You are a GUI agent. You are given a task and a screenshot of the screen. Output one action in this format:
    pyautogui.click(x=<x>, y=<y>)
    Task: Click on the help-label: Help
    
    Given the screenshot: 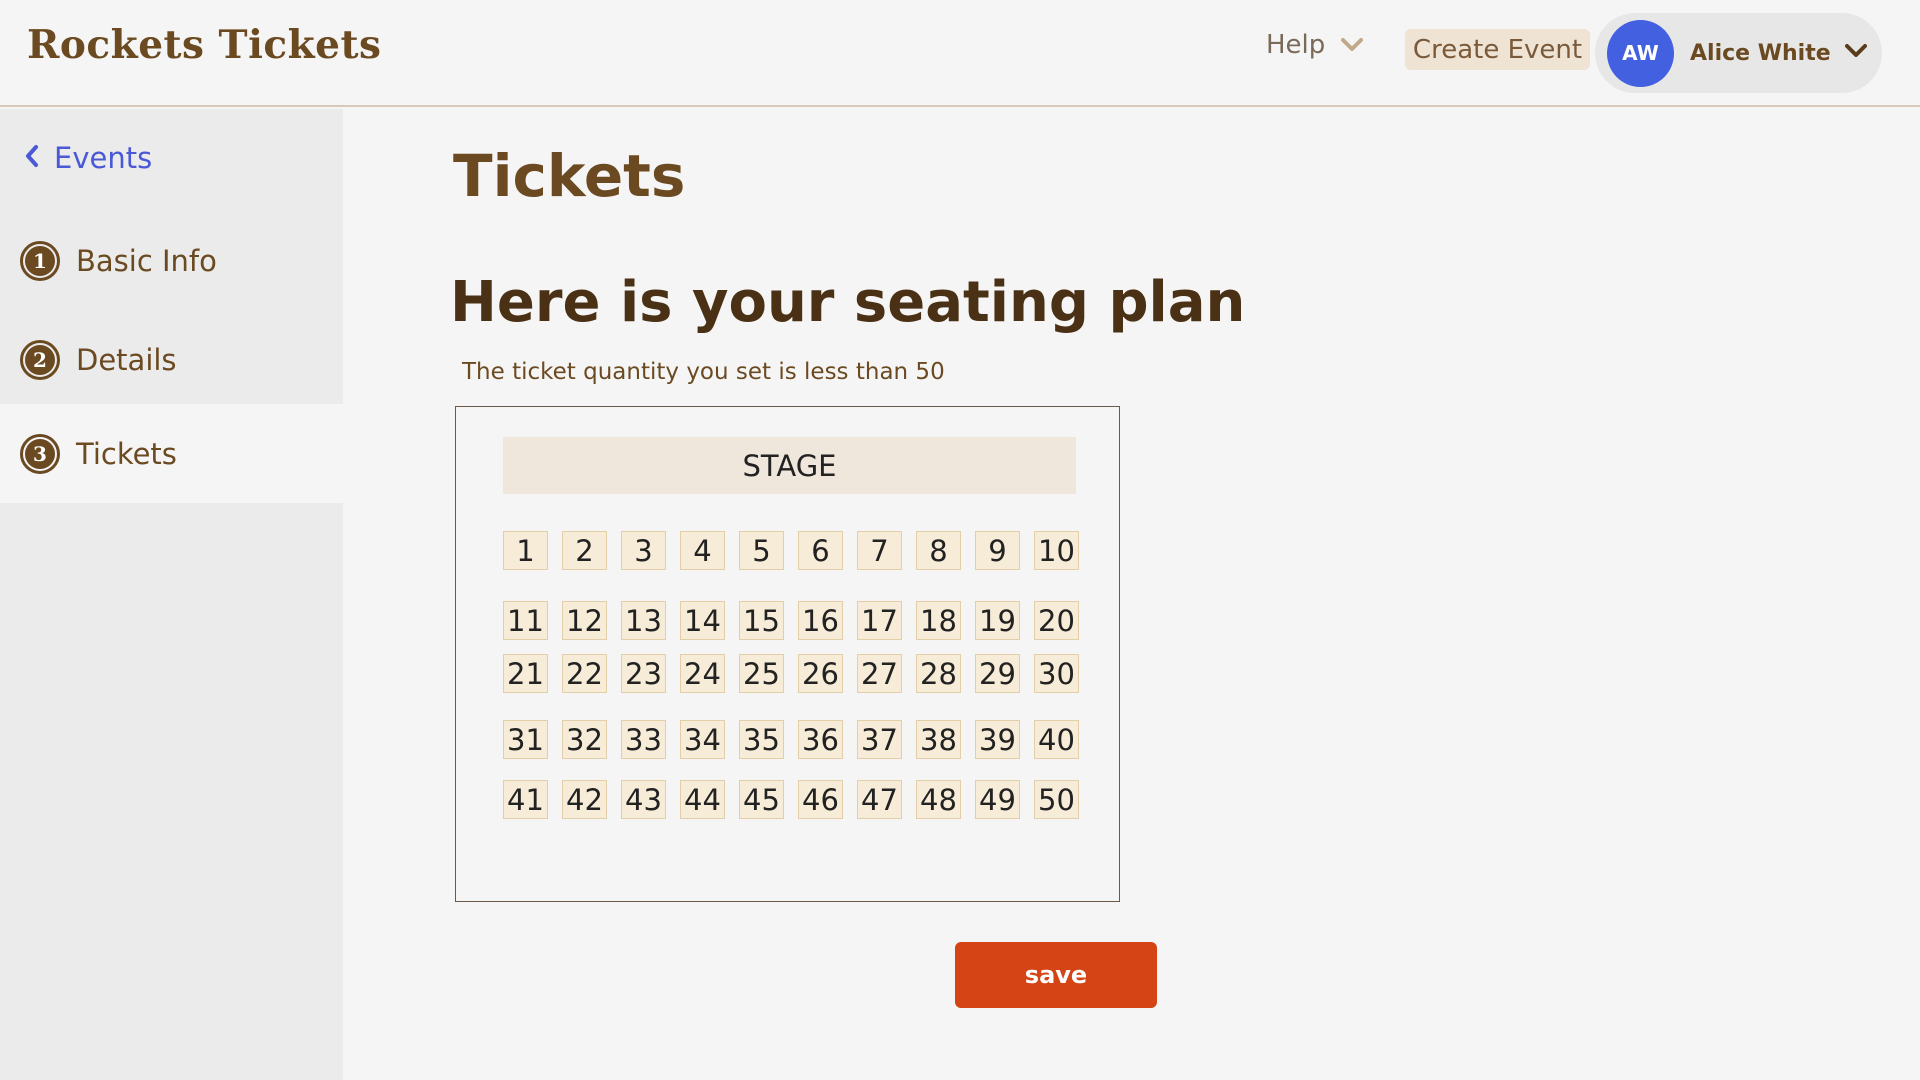 What is the action you would take?
    pyautogui.click(x=1296, y=45)
    